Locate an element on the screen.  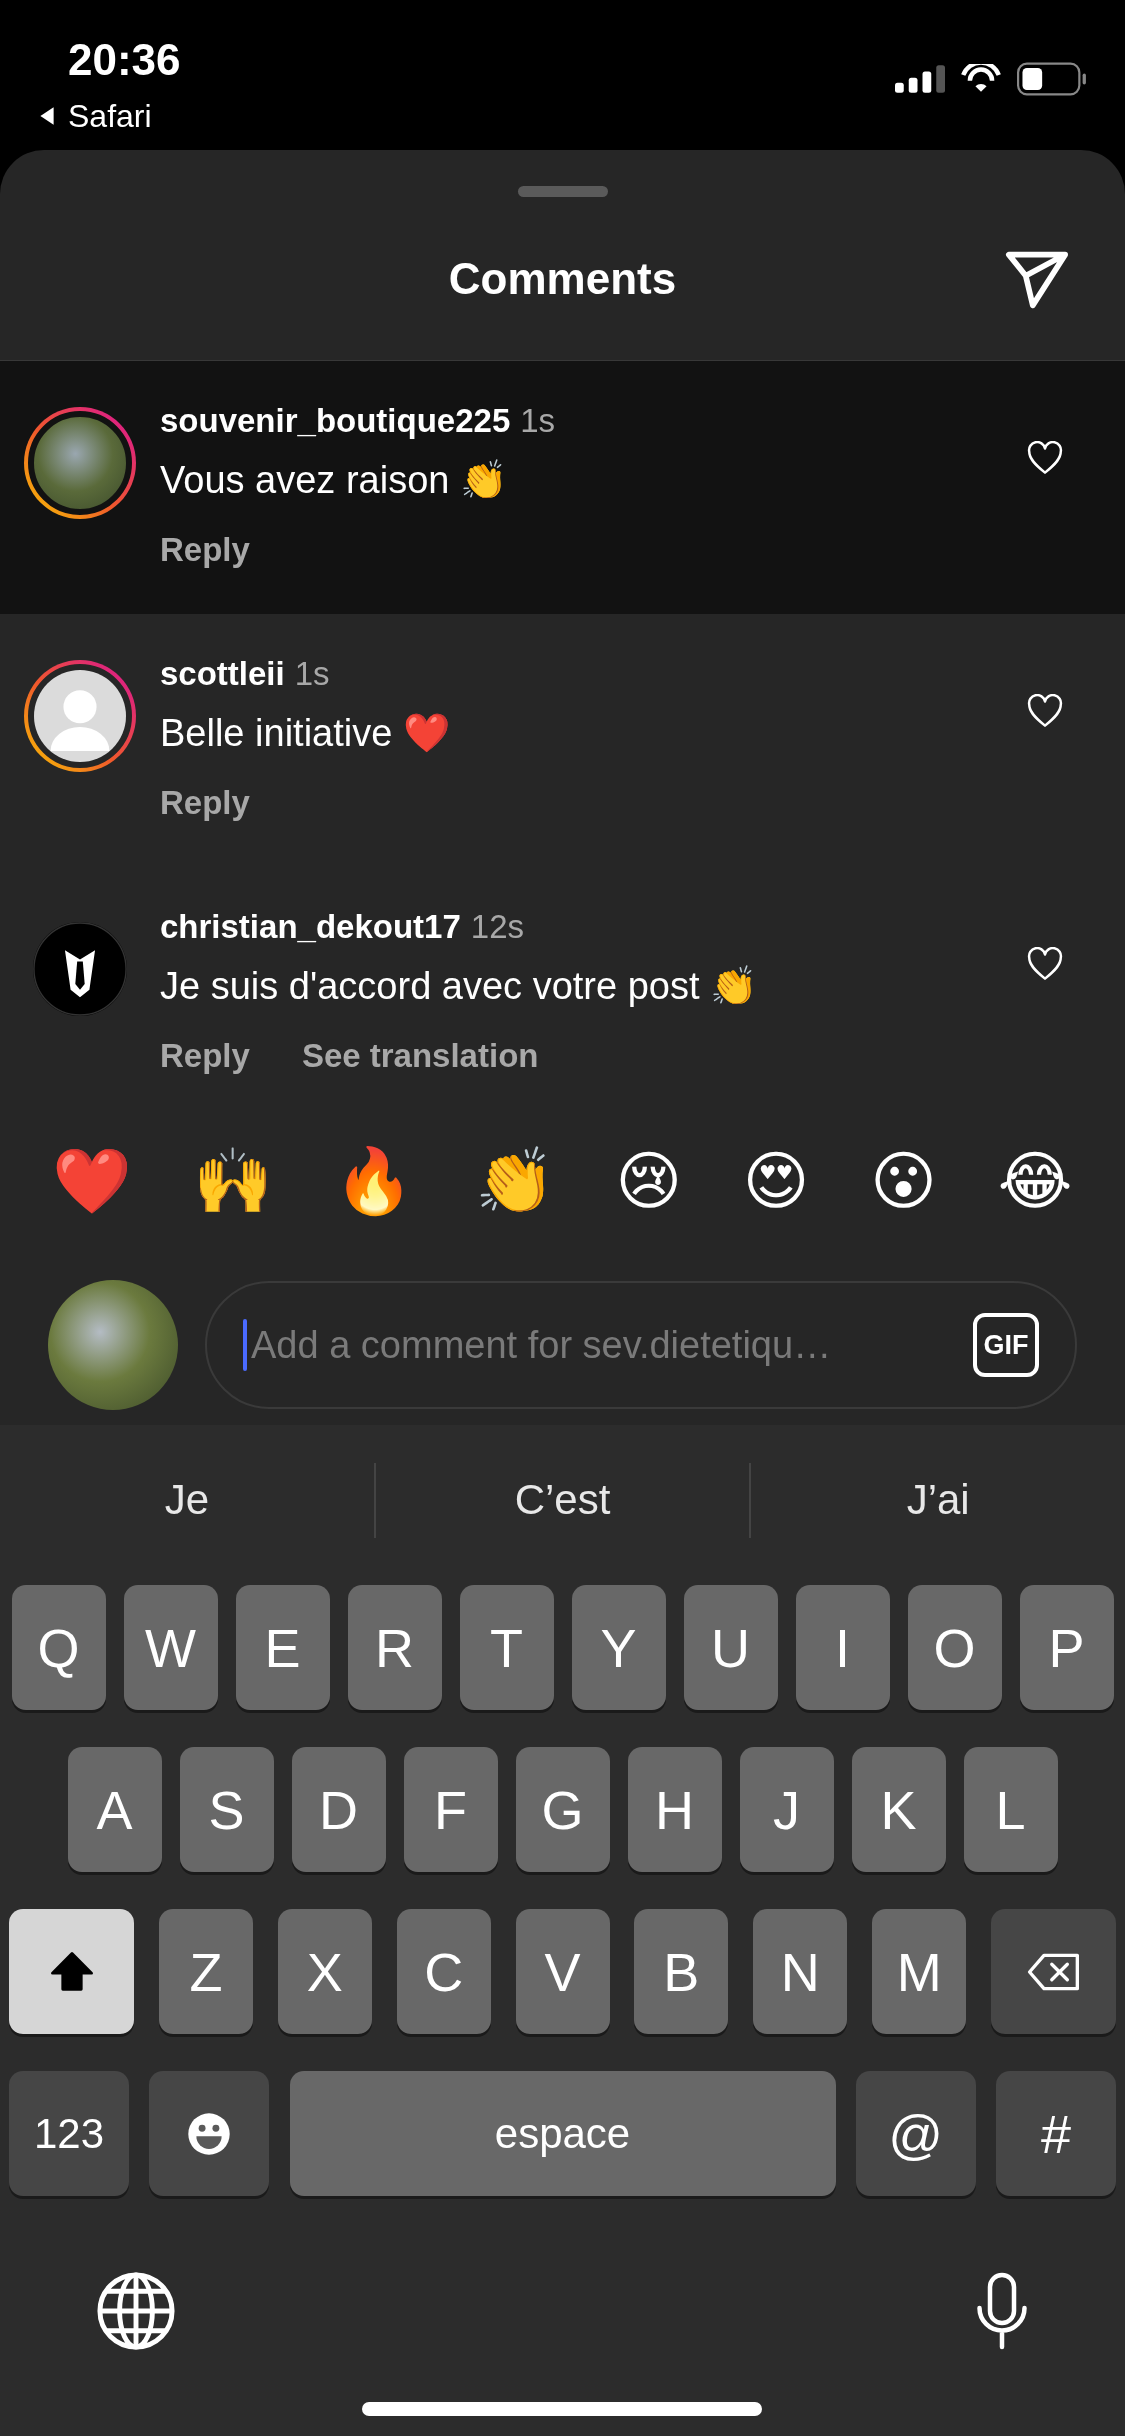
suggestion-button: J’ai is located at coordinates (938, 1500).